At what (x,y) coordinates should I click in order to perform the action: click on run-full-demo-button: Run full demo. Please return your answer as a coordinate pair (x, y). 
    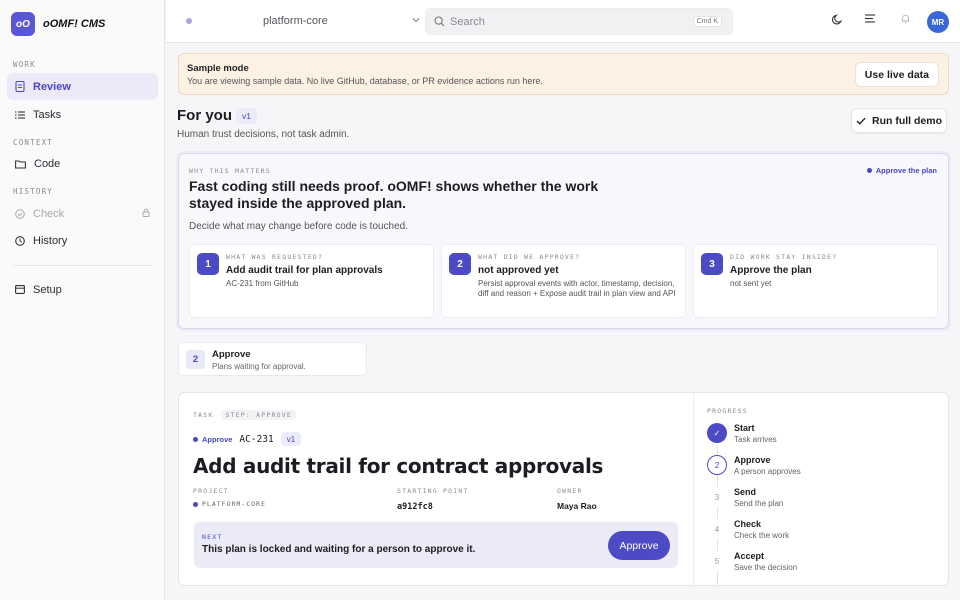
    Looking at the image, I should click on (899, 120).